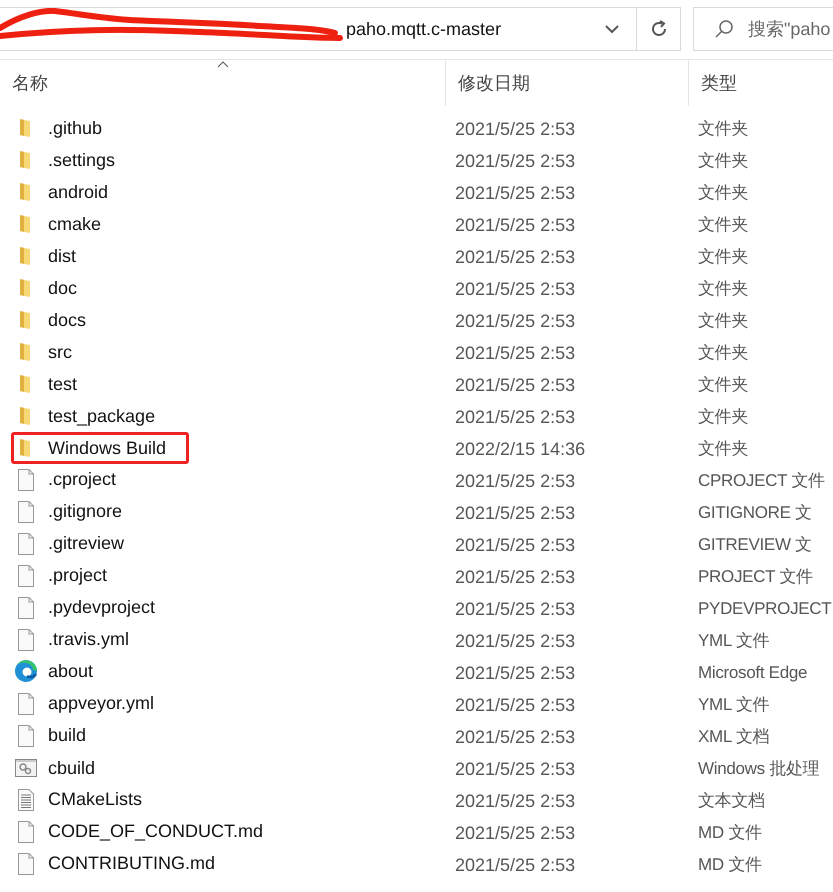  I want to click on file-row: .cproject 2021/5/25 2:53 CPROJECT 文件, so click(416, 481).